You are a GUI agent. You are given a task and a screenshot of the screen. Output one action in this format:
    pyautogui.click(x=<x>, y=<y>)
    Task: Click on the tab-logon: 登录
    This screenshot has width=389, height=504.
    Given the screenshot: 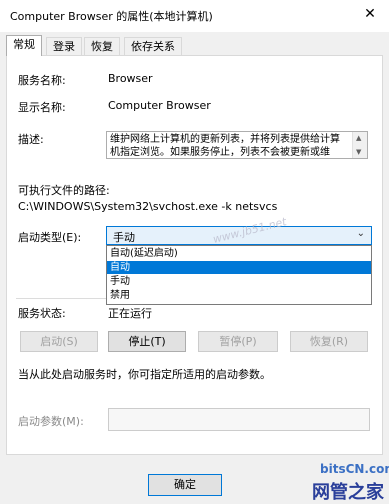 What is the action you would take?
    pyautogui.click(x=64, y=46)
    